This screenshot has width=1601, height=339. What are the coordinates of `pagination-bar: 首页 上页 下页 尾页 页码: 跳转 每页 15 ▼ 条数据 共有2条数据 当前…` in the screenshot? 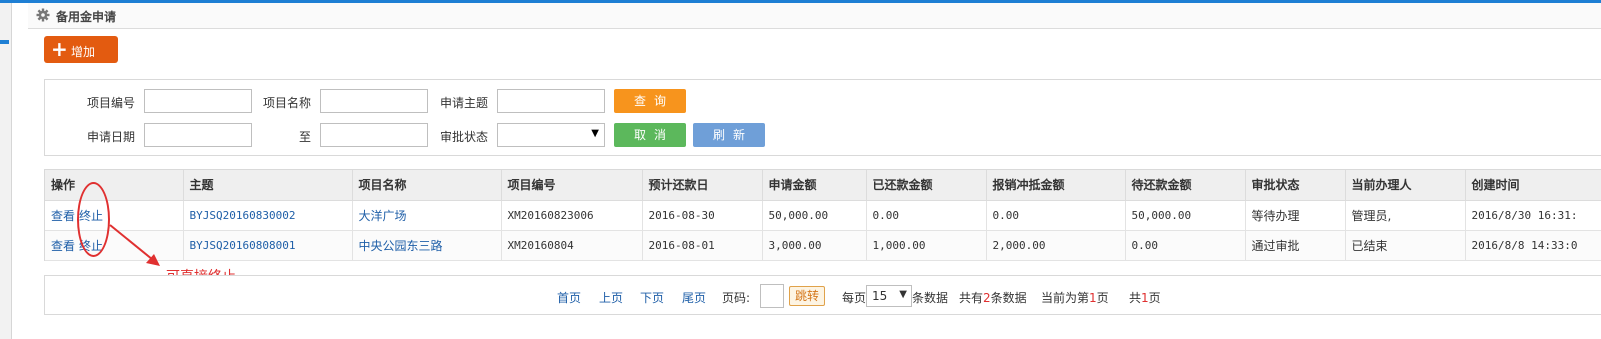 It's located at (822, 295).